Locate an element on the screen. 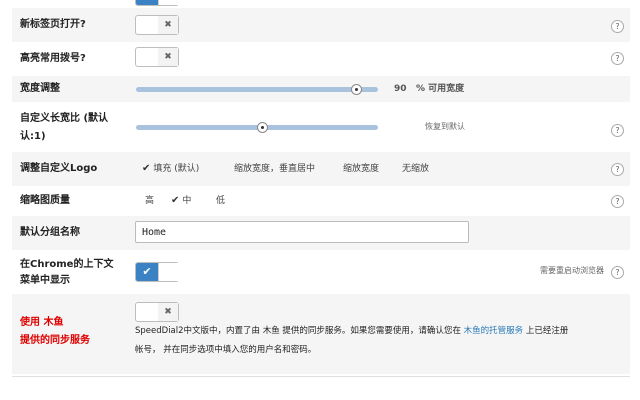 This screenshot has height=400, width=640. logo-option-fill: ✔ 填充 (默认) is located at coordinates (170, 169).